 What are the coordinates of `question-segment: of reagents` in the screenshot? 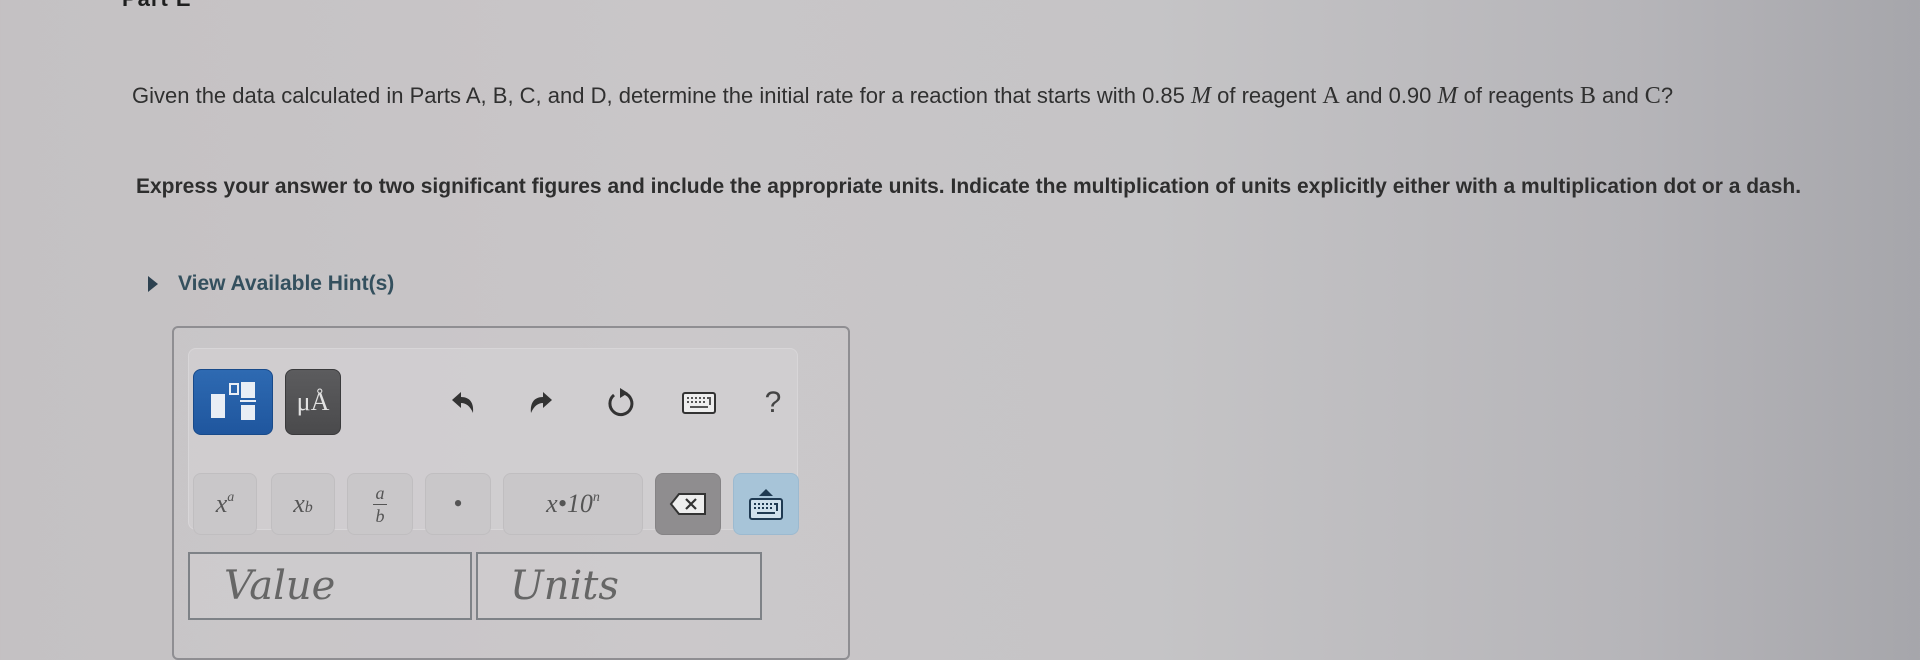 It's located at (1518, 95).